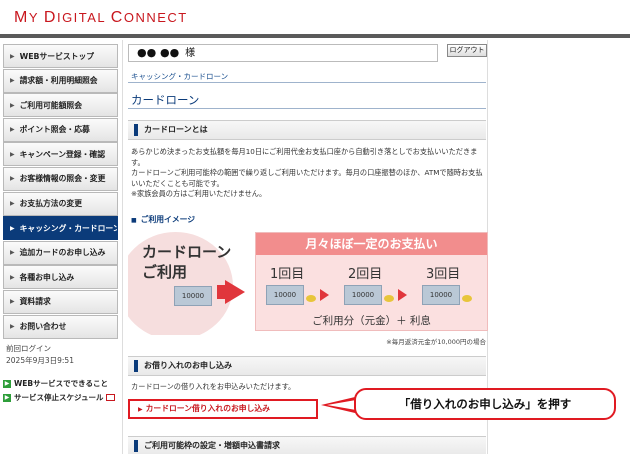 The width and height of the screenshot is (630, 454). What do you see at coordinates (163, 219) in the screenshot?
I see `usage-image-heading: ご利用イメージ` at bounding box center [163, 219].